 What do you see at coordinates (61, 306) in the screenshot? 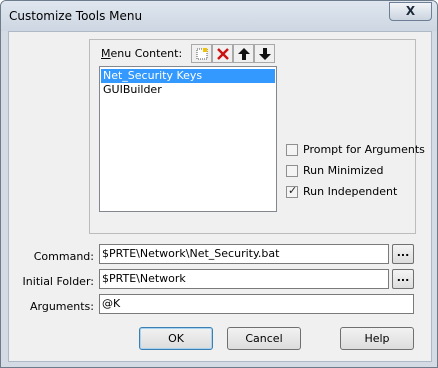
I see `arguments-label: Arguments:` at bounding box center [61, 306].